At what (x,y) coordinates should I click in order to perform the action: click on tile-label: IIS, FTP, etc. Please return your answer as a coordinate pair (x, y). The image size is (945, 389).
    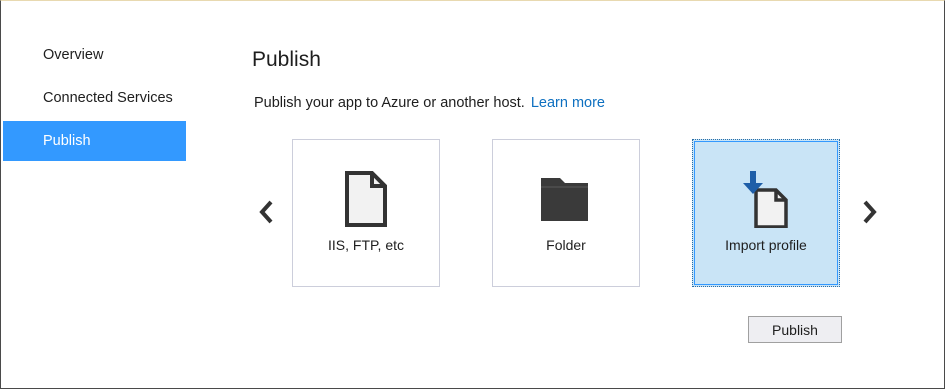
    Looking at the image, I should click on (366, 245).